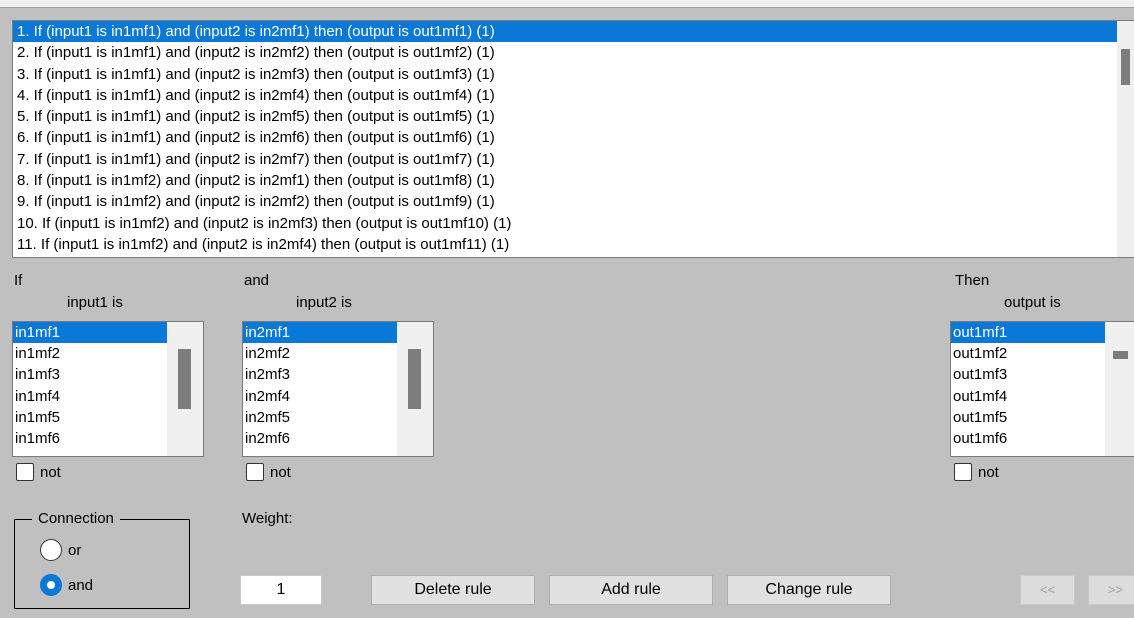 The height and width of the screenshot is (618, 1134). I want to click on delete-rule-button: Delete rule, so click(453, 590).